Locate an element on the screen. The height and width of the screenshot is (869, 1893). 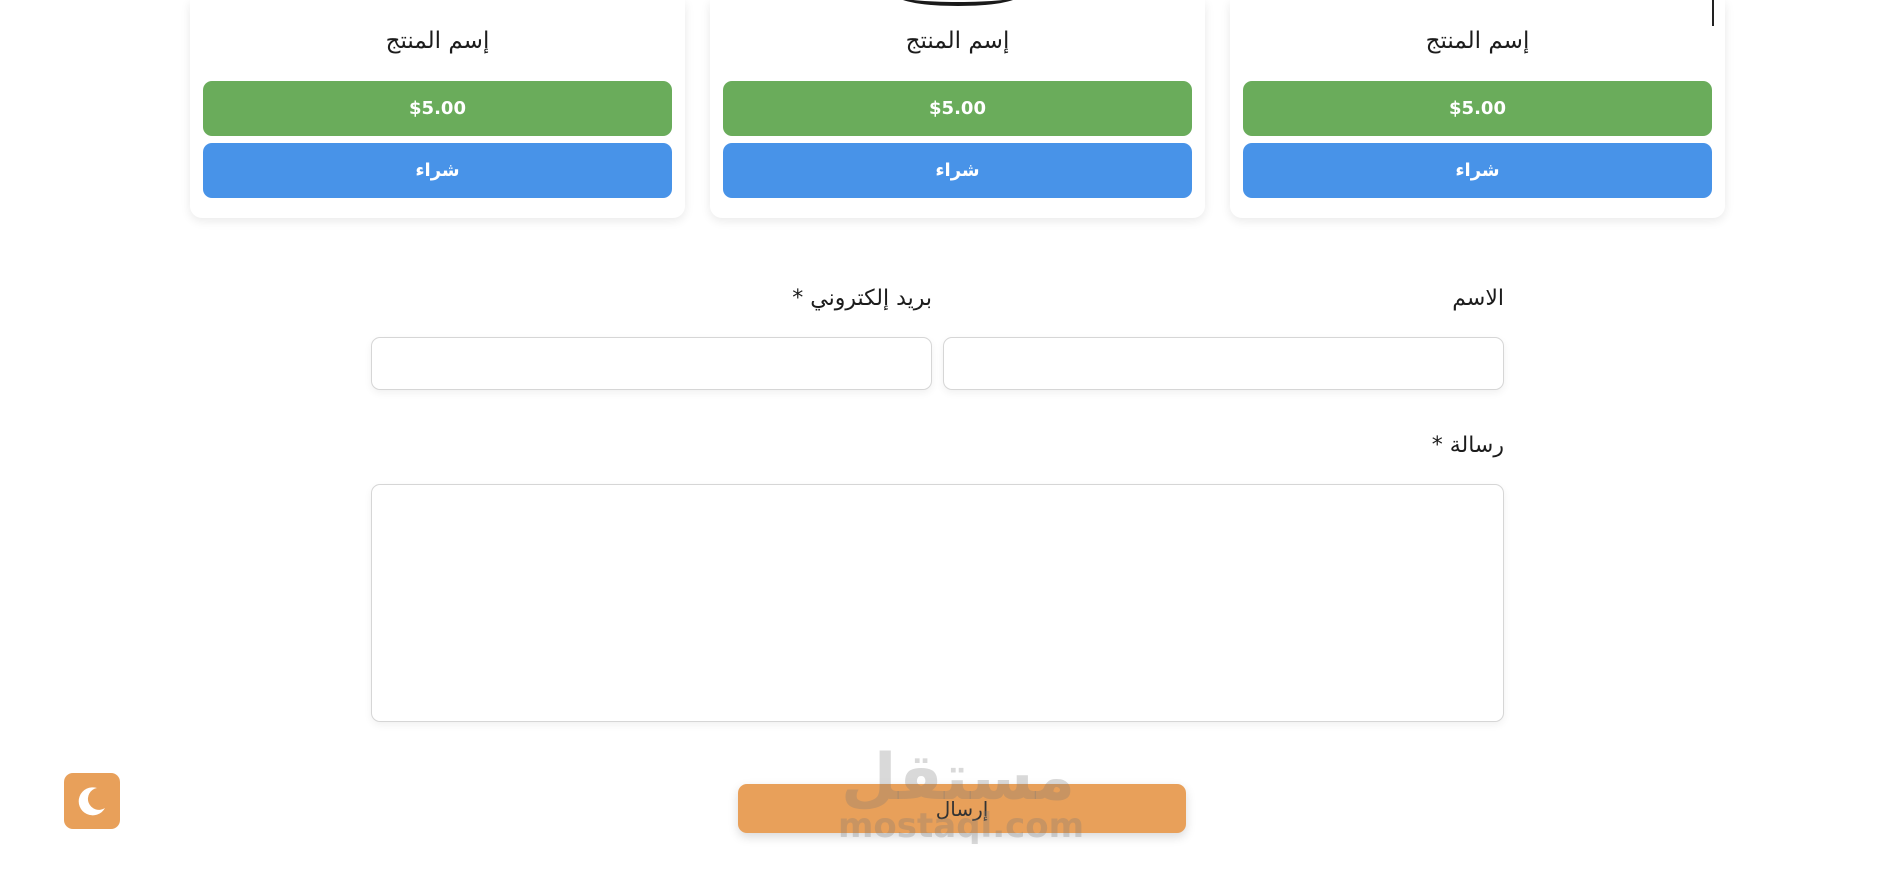
submit-button: إرسال is located at coordinates (962, 808).